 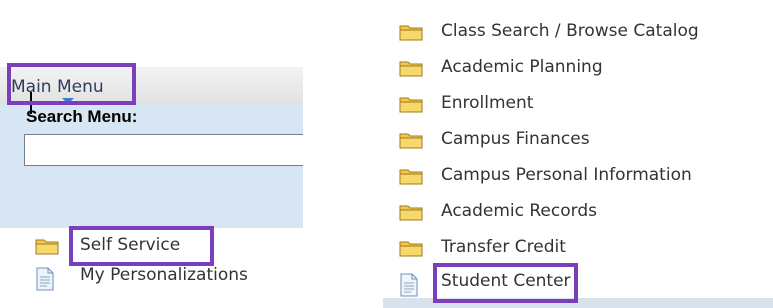 I want to click on submenu-item-campus-finances: Campus Finances, so click(x=578, y=141).